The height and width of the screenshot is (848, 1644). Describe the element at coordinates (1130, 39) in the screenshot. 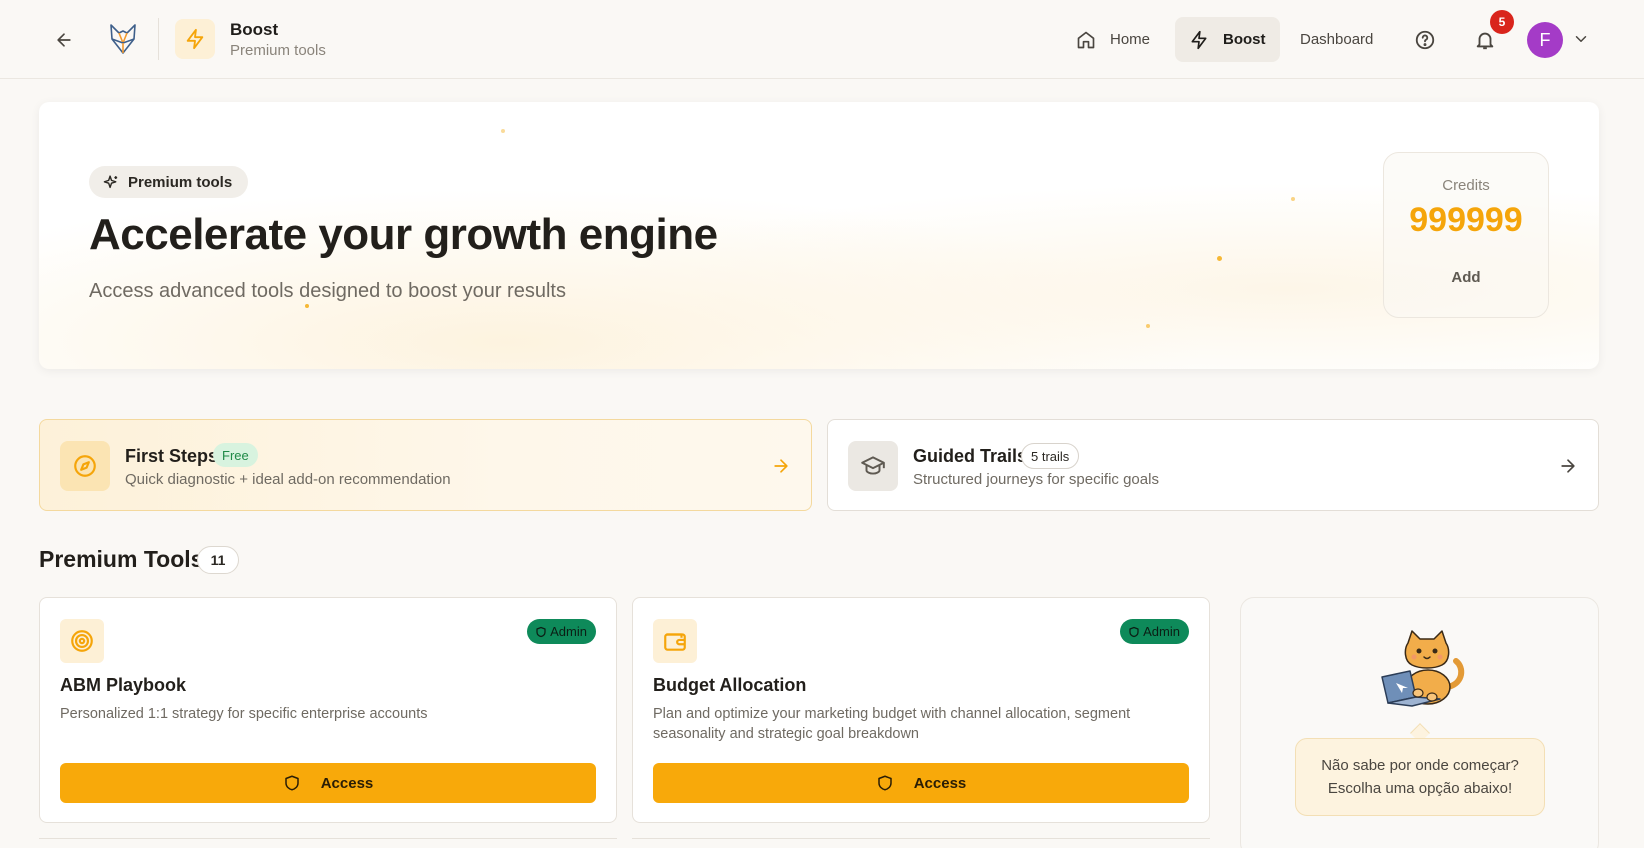

I see `nav-home-label: Home` at that location.